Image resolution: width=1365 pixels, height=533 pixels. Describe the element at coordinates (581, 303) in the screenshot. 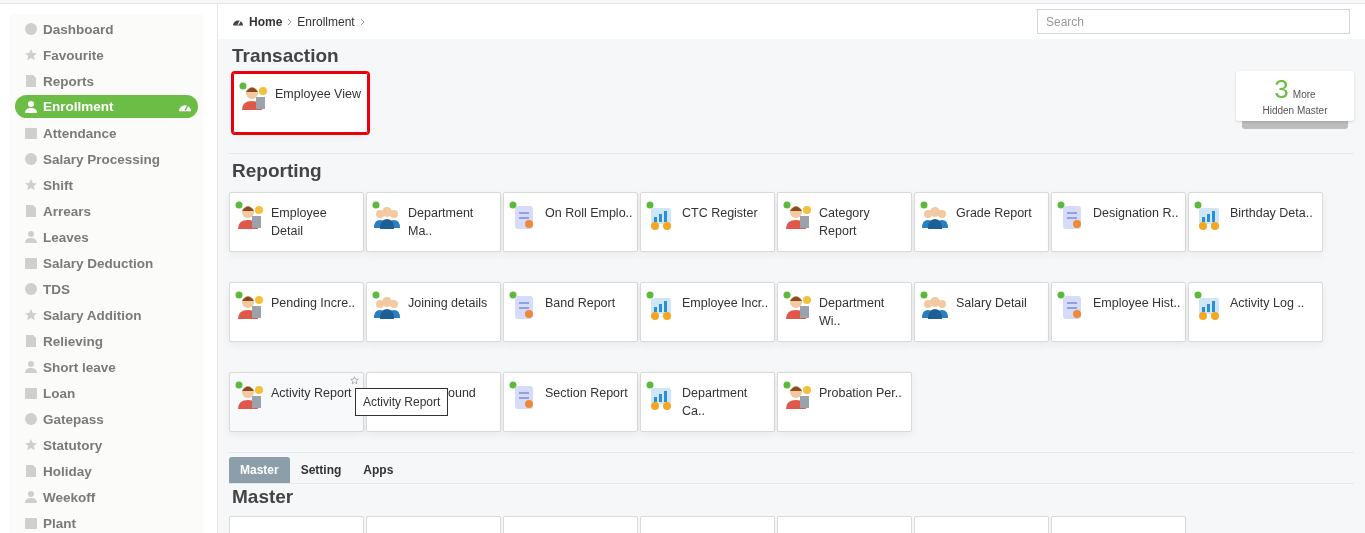

I see `card-label: Band Report` at that location.